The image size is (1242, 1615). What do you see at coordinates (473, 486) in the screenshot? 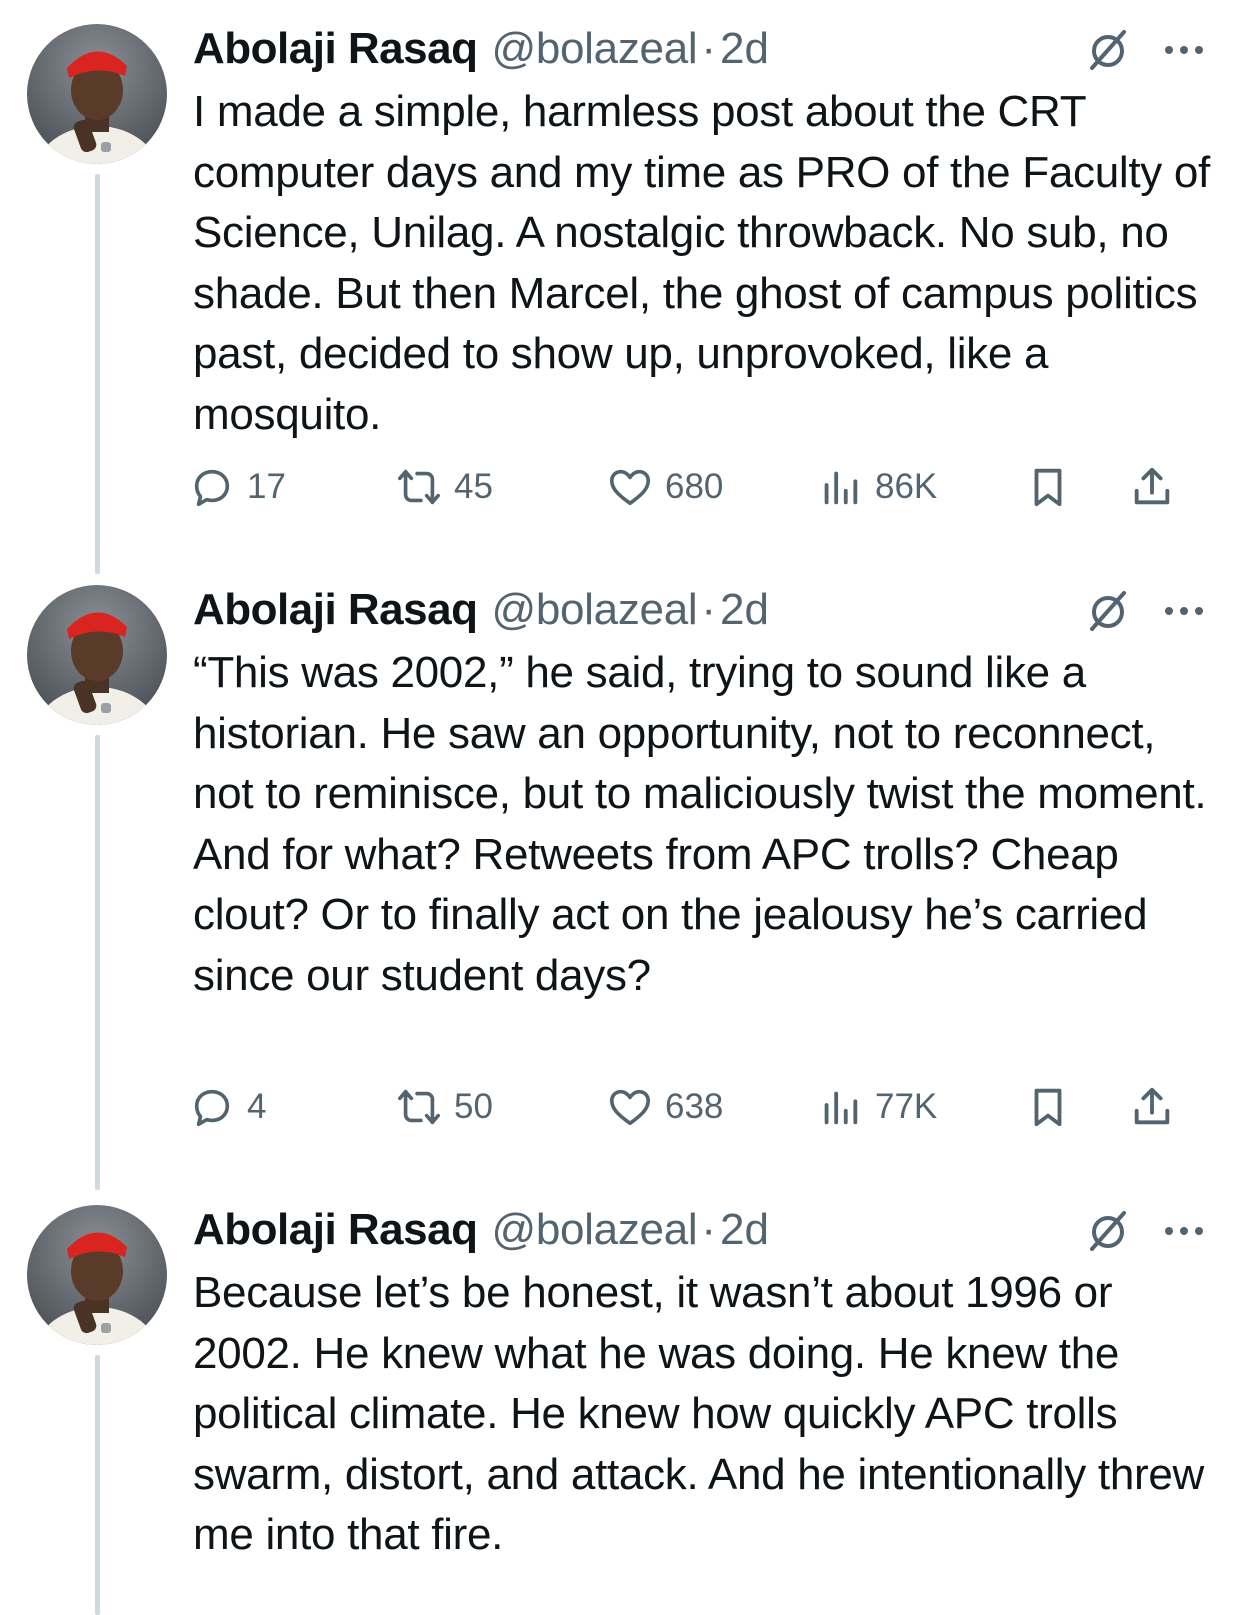
I see `retweet-count: 45` at bounding box center [473, 486].